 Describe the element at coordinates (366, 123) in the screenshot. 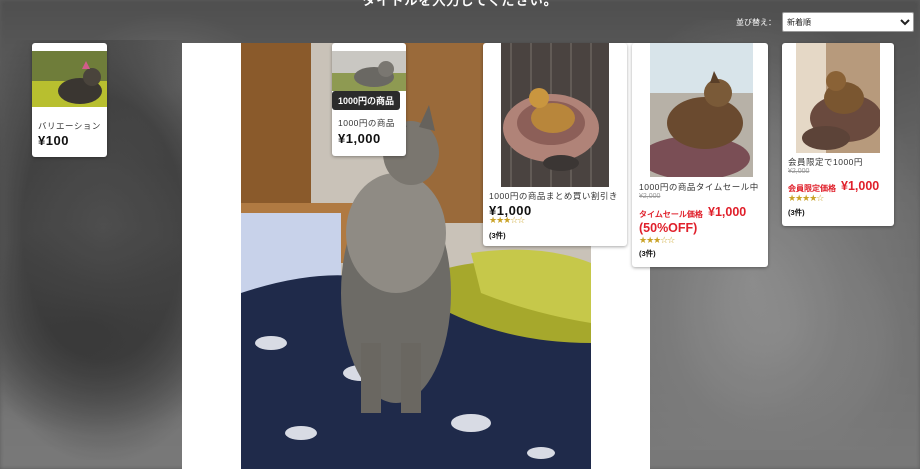

I see `product-name: 1000円の商品` at that location.